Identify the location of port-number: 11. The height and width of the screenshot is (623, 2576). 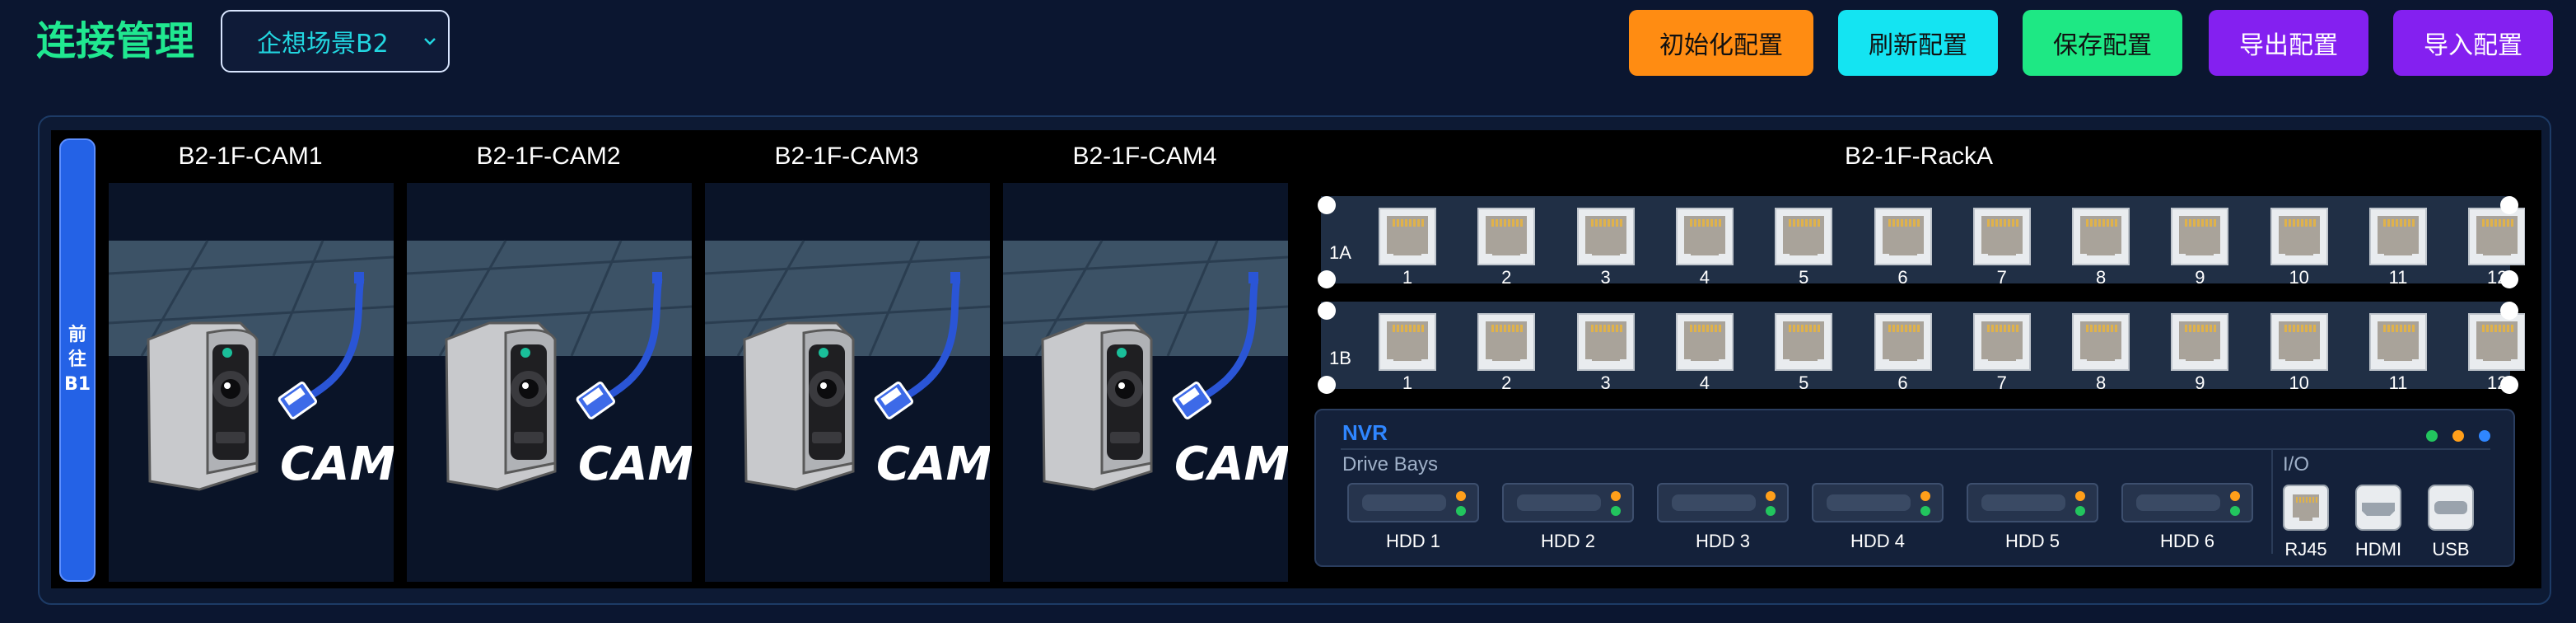
(2398, 277).